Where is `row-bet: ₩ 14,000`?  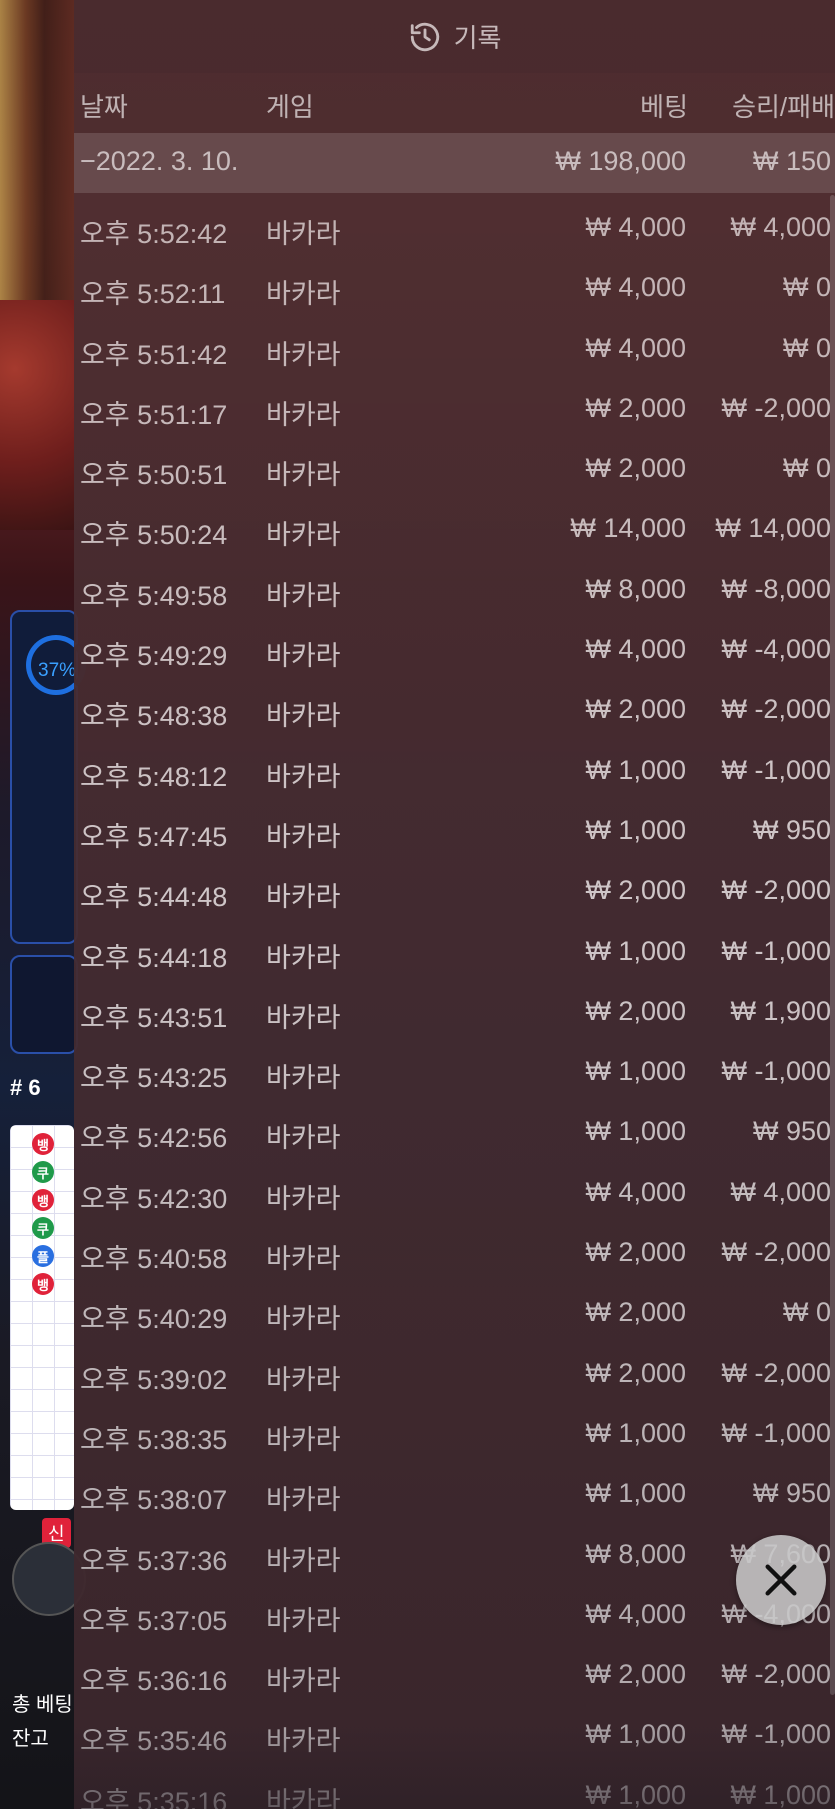
row-bet: ₩ 14,000 is located at coordinates (628, 528).